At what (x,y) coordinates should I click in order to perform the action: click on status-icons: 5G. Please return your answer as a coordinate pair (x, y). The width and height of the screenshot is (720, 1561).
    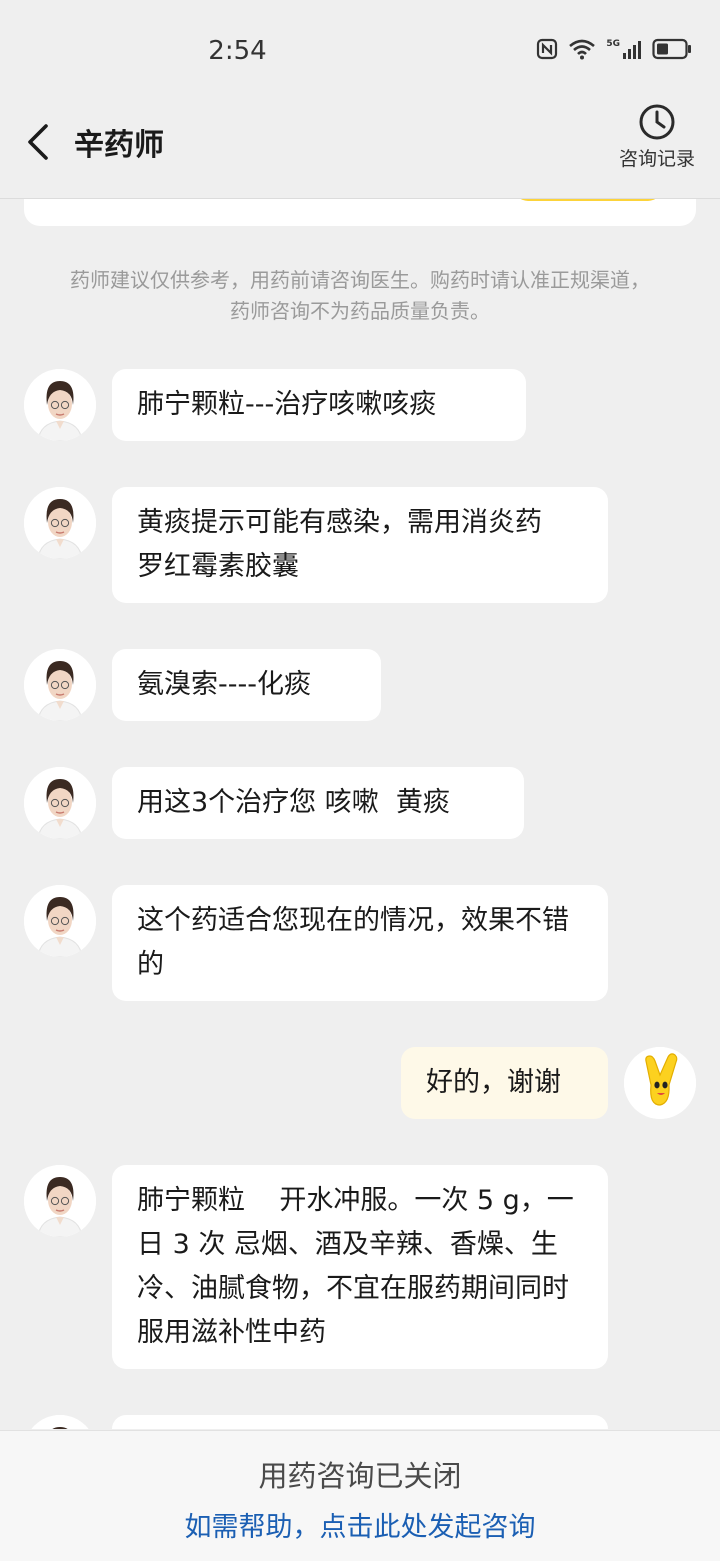
    Looking at the image, I should click on (614, 49).